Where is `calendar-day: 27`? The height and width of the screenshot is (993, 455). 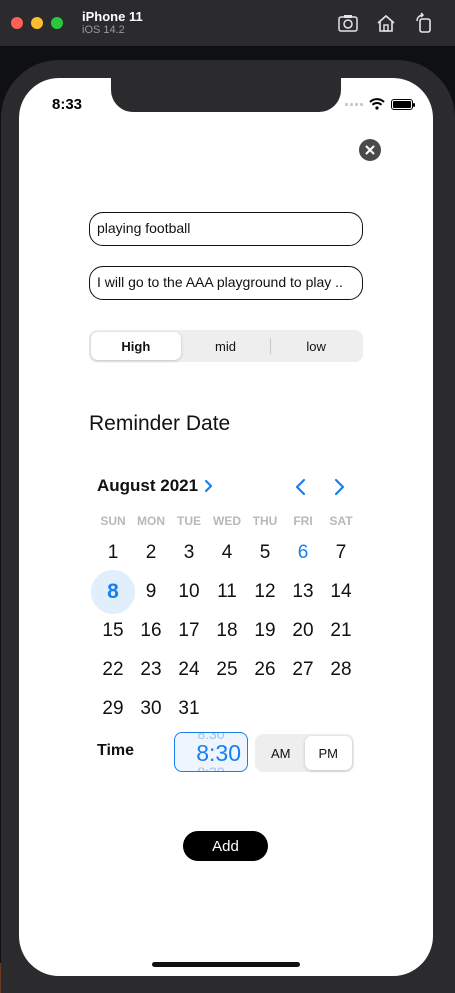
calendar-day: 27 is located at coordinates (303, 669).